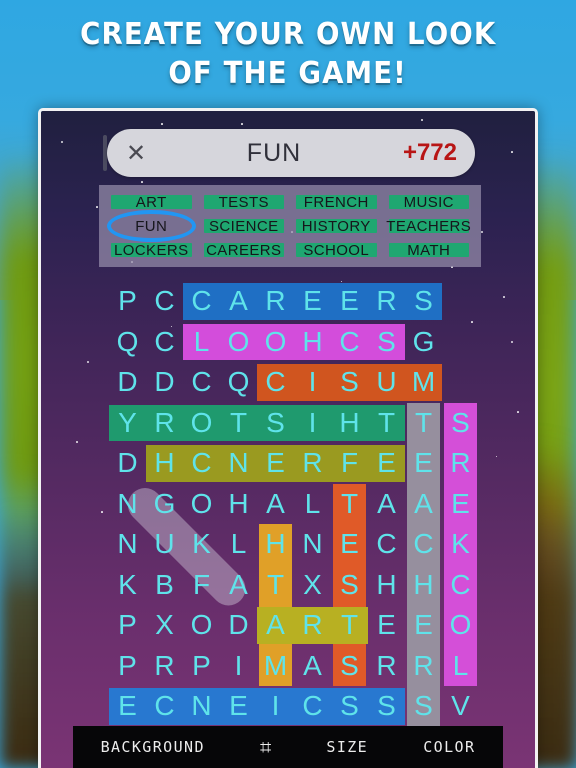 Image resolution: width=576 pixels, height=768 pixels. I want to click on word-list-item-science: SCIENCE, so click(244, 226).